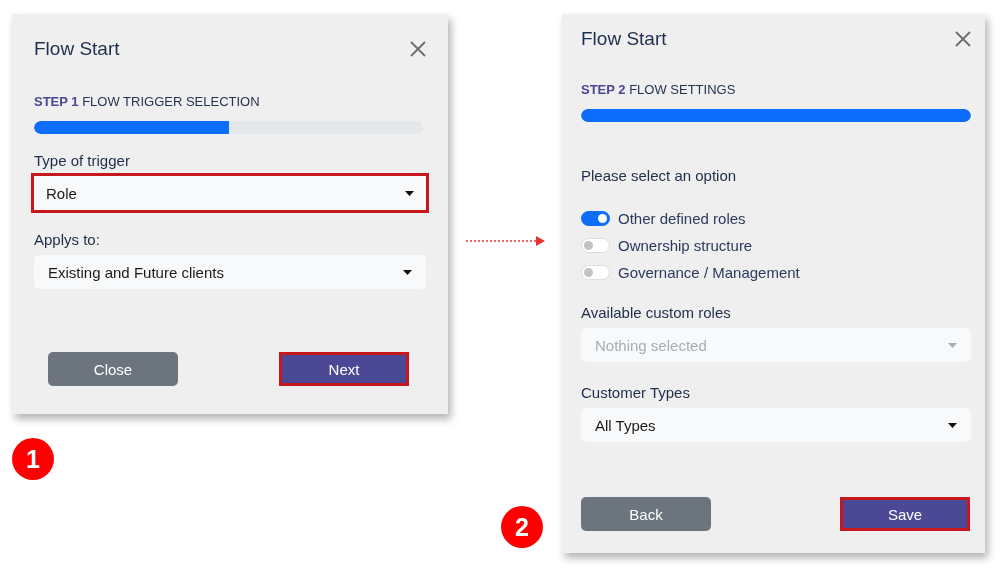  What do you see at coordinates (67, 239) in the screenshot?
I see `field-label: Applys to:` at bounding box center [67, 239].